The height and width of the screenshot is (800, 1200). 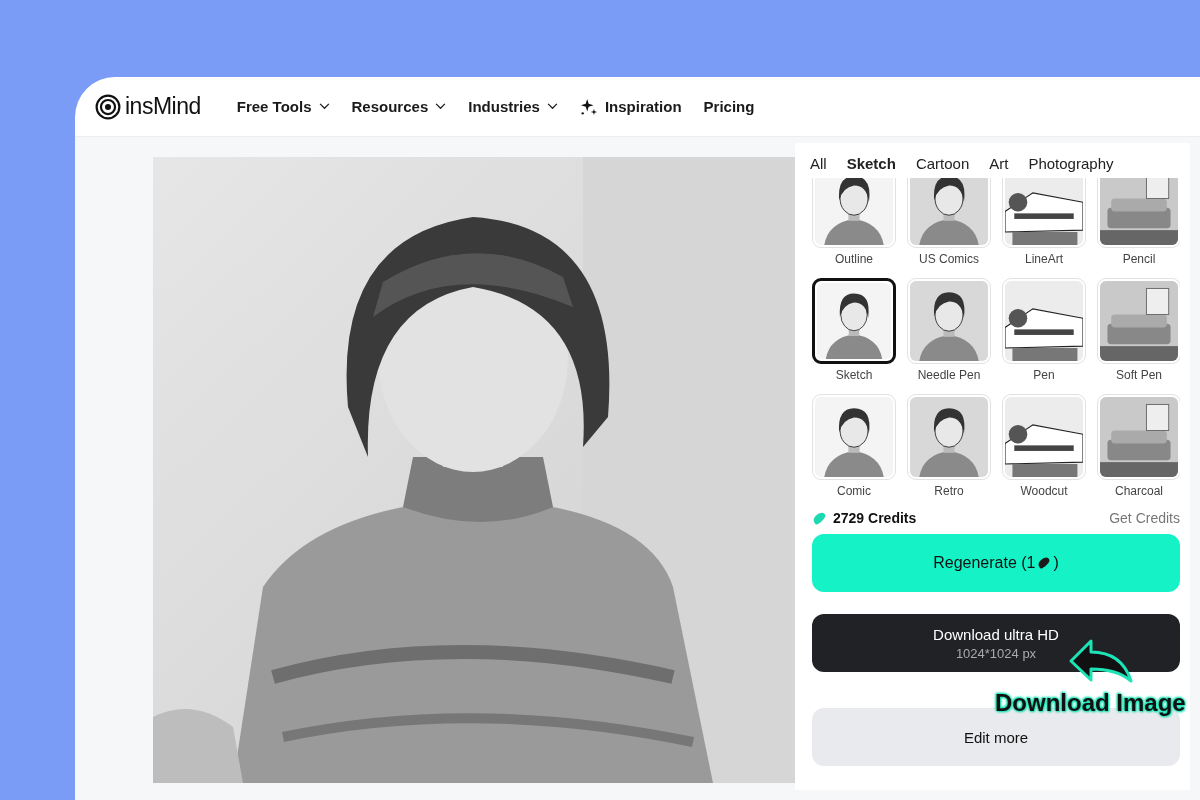 What do you see at coordinates (588, 106) in the screenshot?
I see `sparkle-icon` at bounding box center [588, 106].